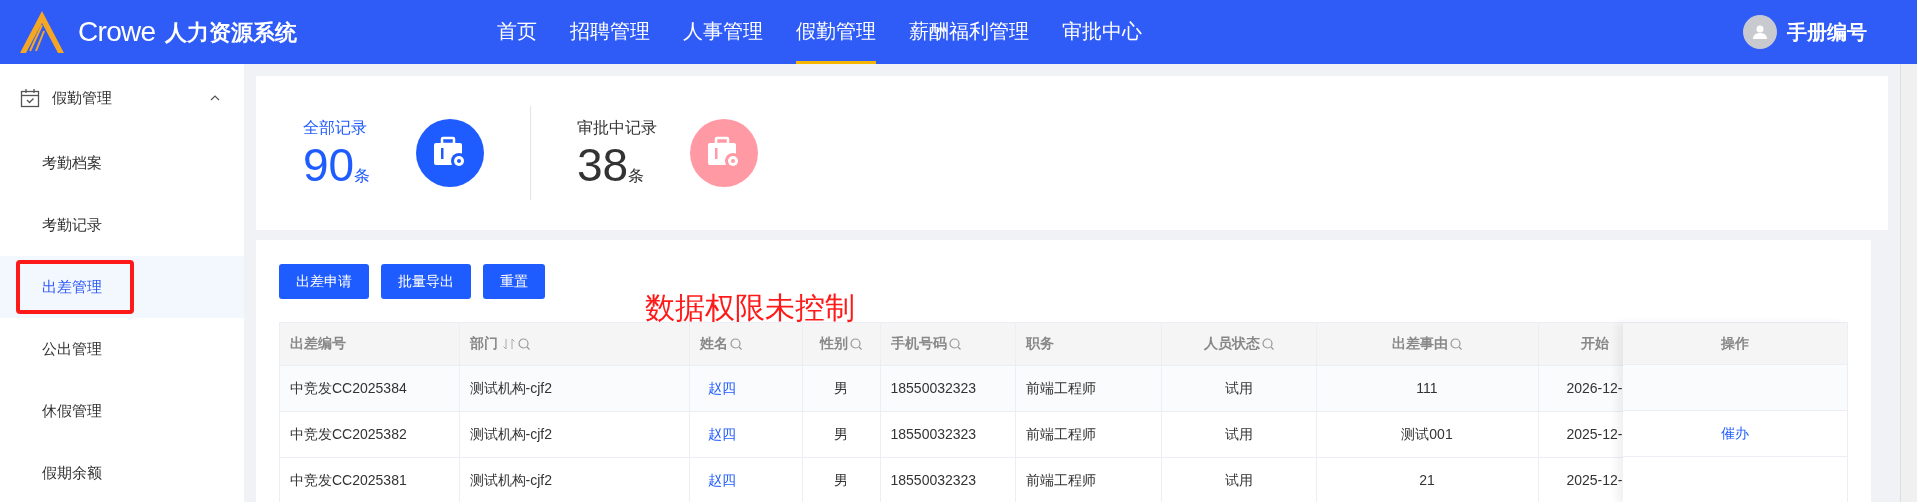 The height and width of the screenshot is (502, 1917). I want to click on column-header: 出差事由, so click(1427, 344).